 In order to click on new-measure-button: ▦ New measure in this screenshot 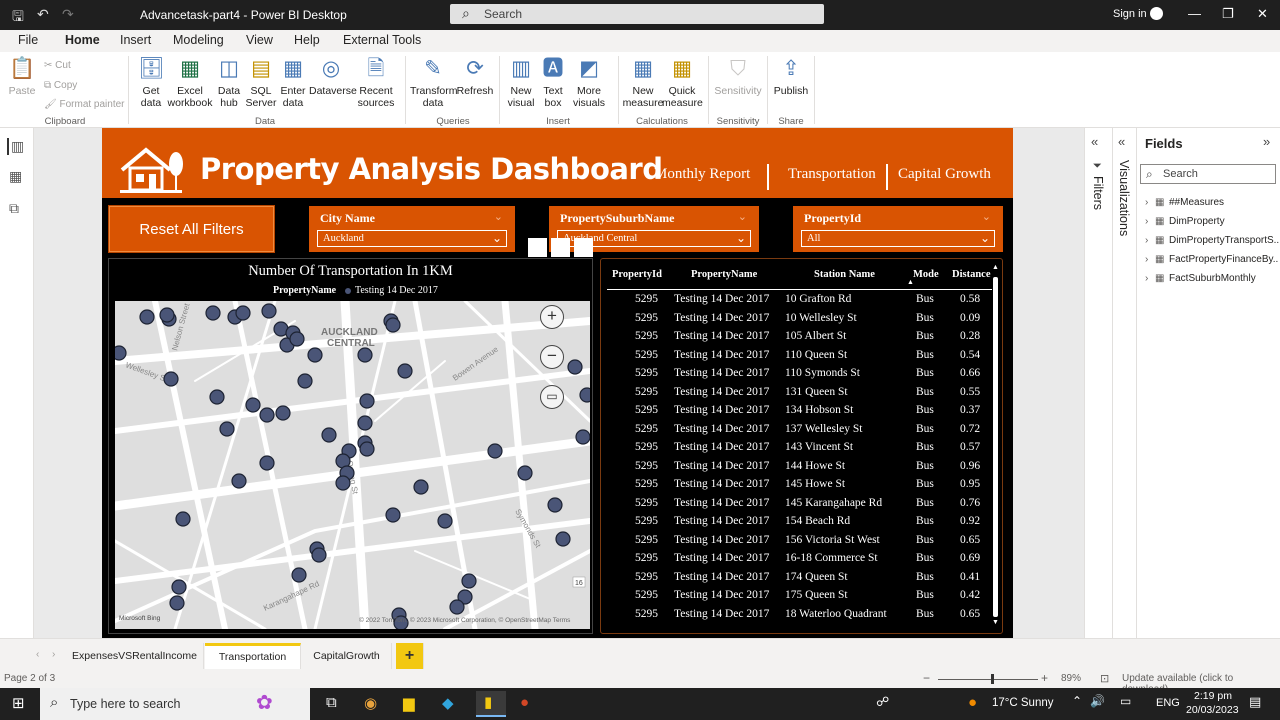, I will do `click(643, 82)`.